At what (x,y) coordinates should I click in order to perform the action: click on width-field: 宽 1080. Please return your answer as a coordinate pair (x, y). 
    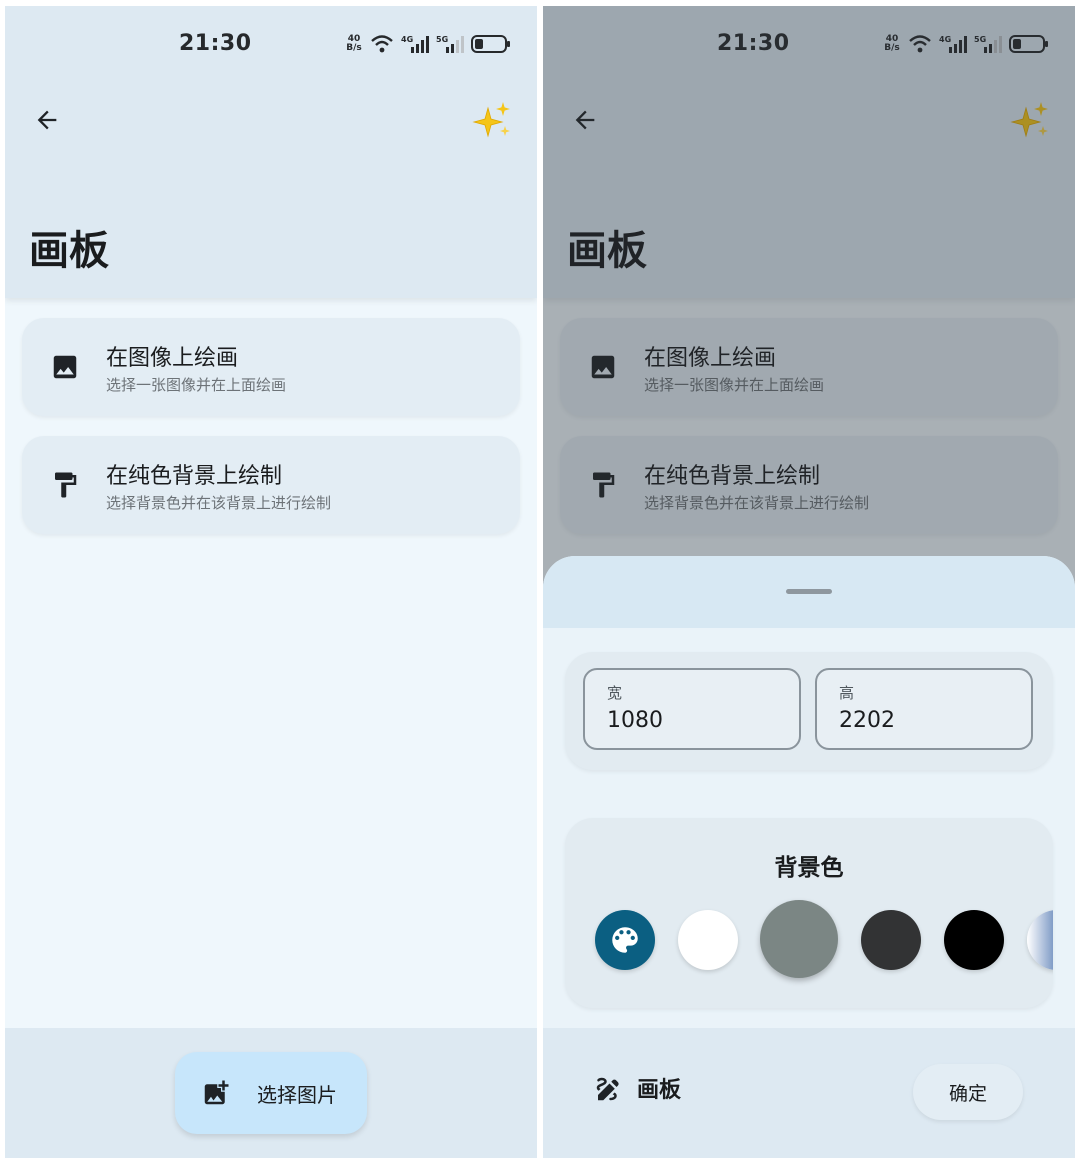
    Looking at the image, I should click on (692, 709).